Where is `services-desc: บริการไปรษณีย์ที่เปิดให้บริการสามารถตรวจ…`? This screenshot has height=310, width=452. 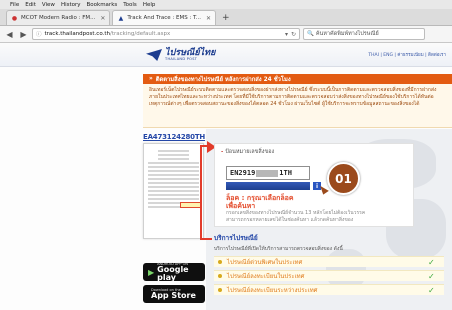 services-desc: บริการไปรษณีย์ที่เปิดให้บริการสามารถตรวจ… is located at coordinates (278, 249).